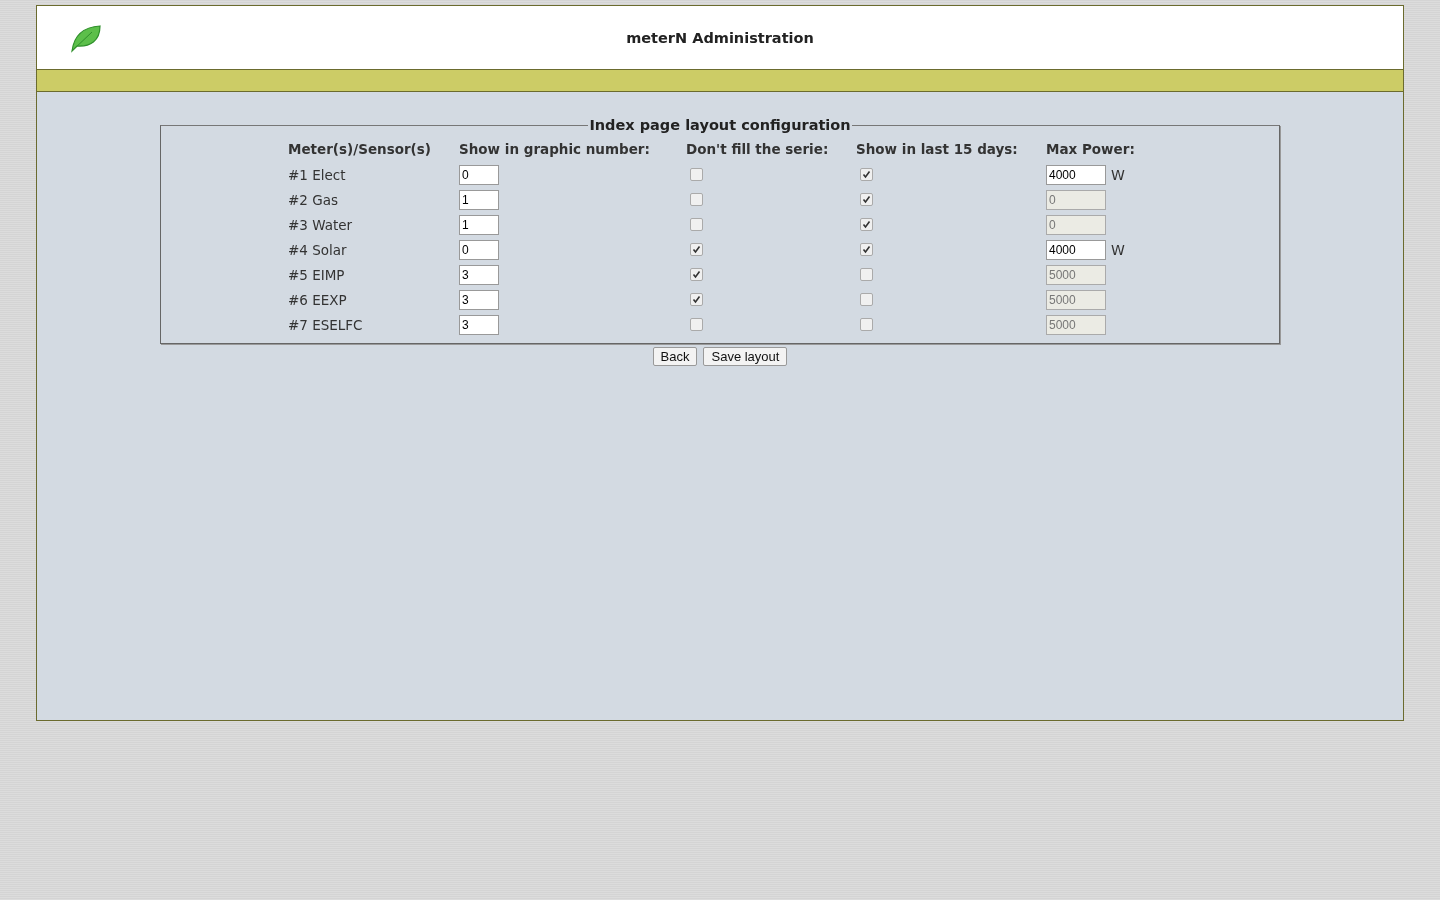 The image size is (1440, 900). What do you see at coordinates (321, 224) in the screenshot?
I see `meter-name: #3 Water` at bounding box center [321, 224].